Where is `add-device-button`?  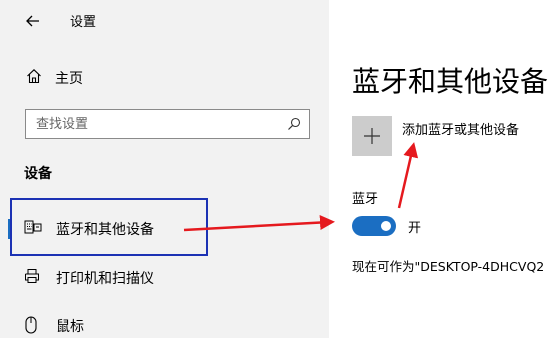 add-device-button is located at coordinates (372, 136).